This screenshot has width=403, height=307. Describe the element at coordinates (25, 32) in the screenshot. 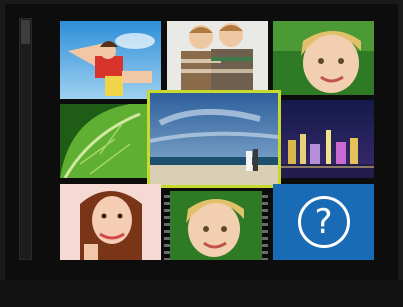

I see `scrollbar-thumb` at that location.